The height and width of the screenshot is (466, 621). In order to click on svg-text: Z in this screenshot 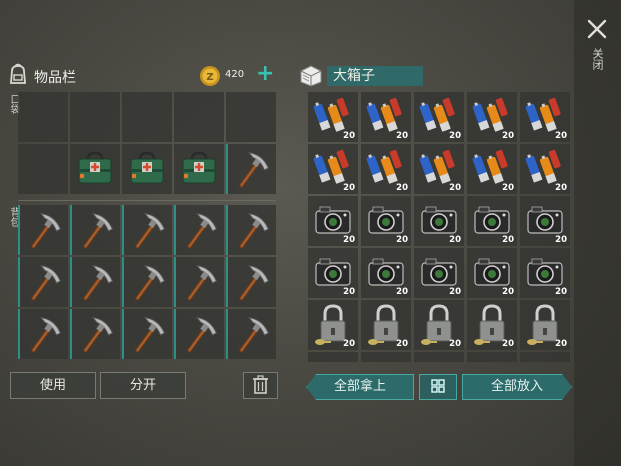, I will do `click(209, 77)`.